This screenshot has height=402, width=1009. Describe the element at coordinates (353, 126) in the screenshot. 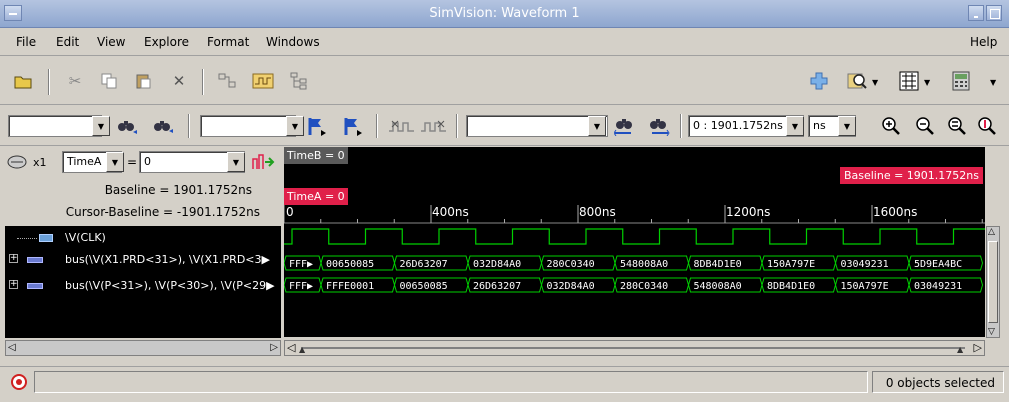

I see `next-marker-icon` at that location.